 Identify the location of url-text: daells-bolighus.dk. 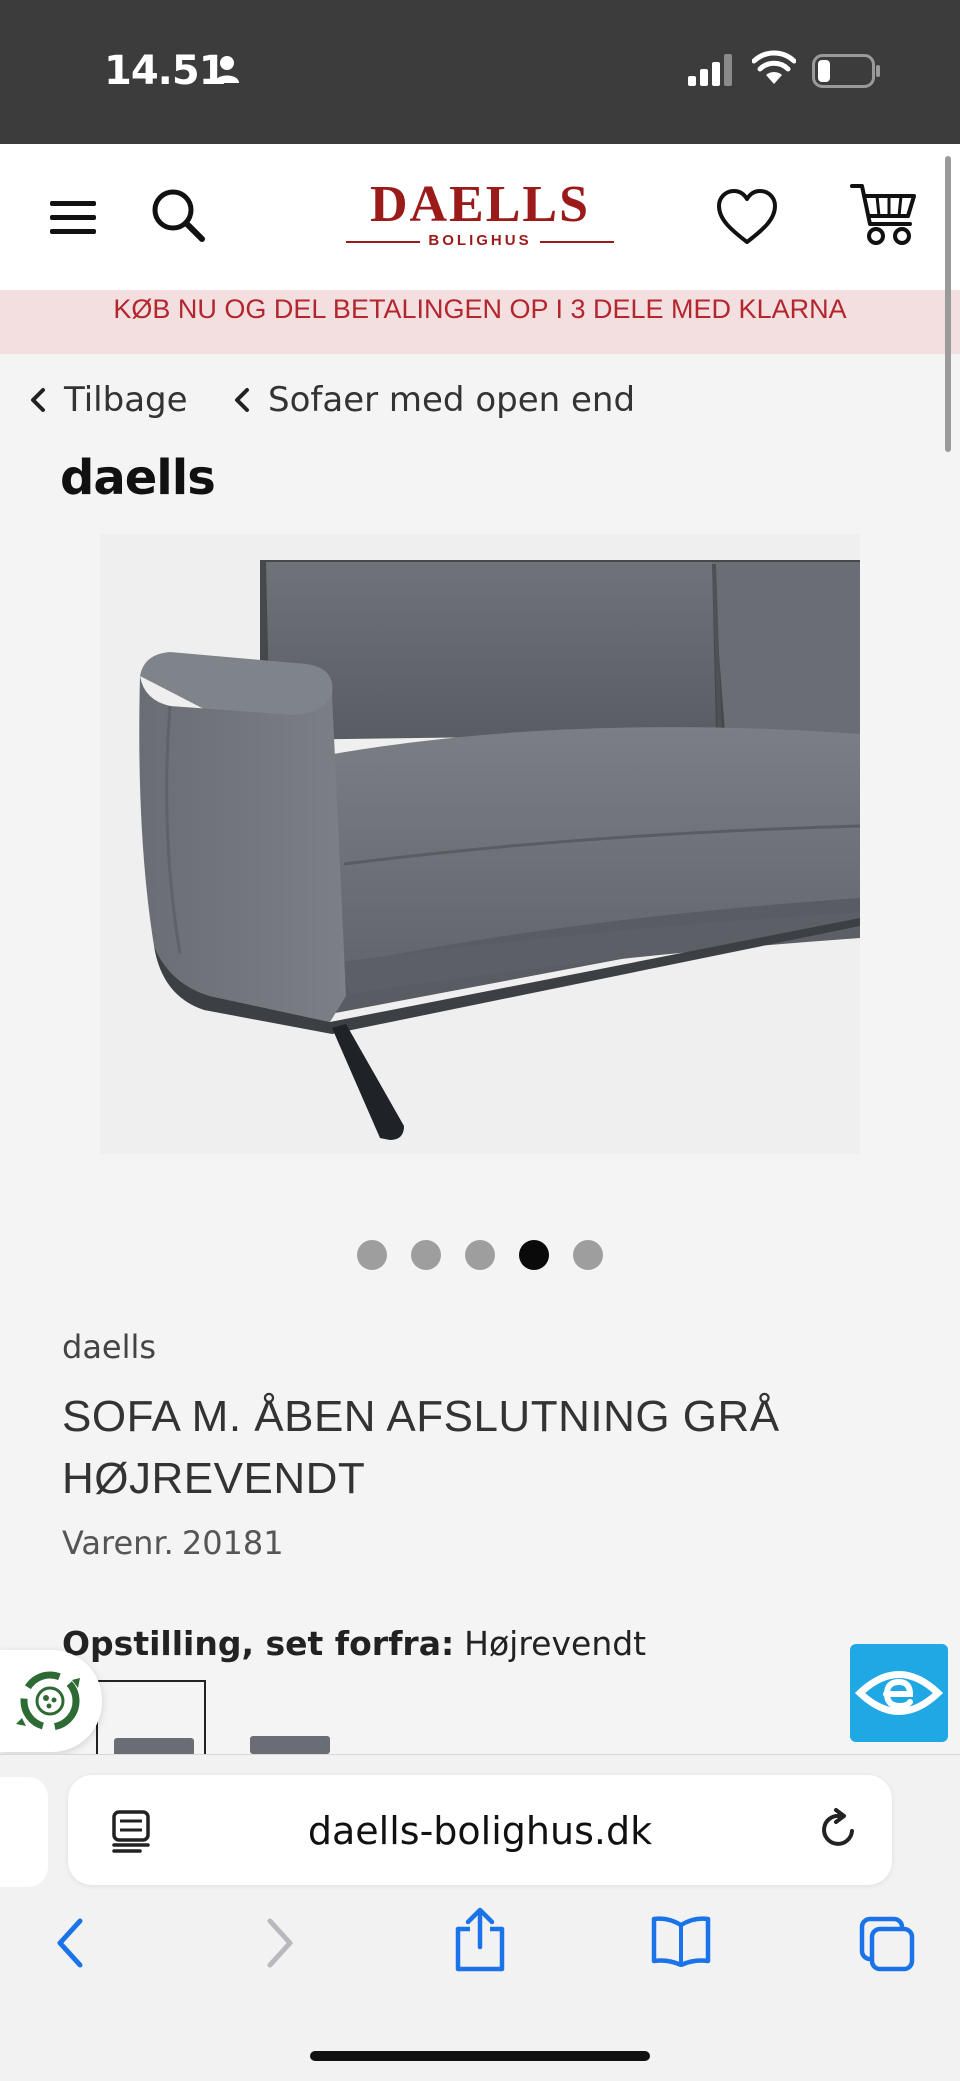
(480, 1831).